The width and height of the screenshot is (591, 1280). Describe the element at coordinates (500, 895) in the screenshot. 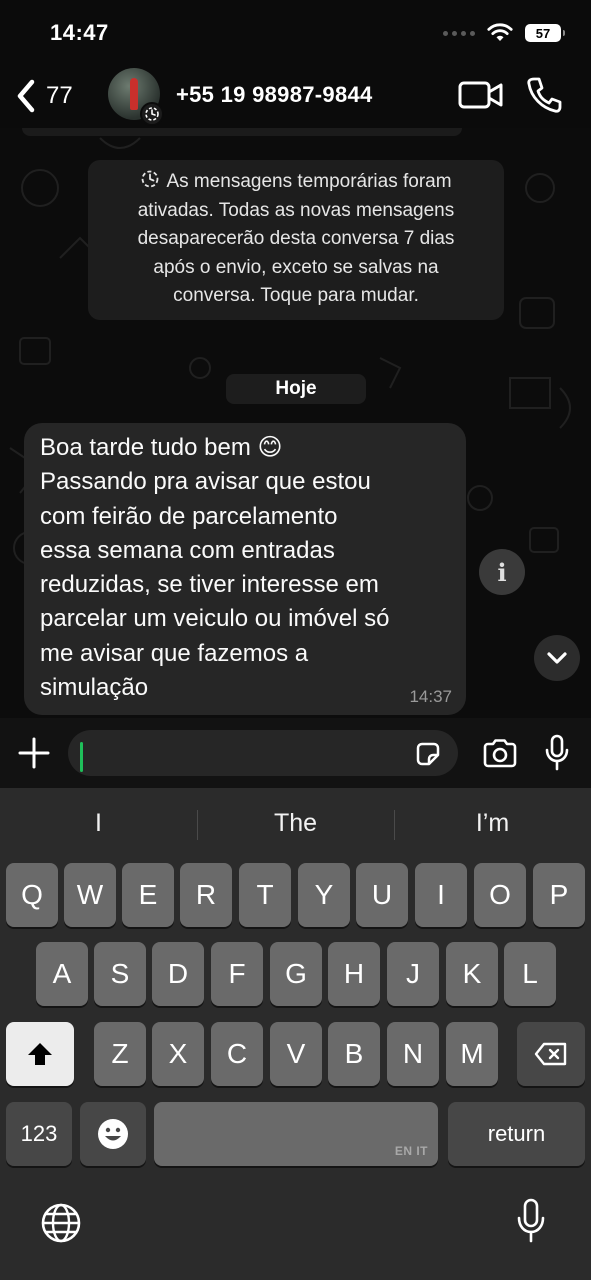

I see `key-o: O` at that location.